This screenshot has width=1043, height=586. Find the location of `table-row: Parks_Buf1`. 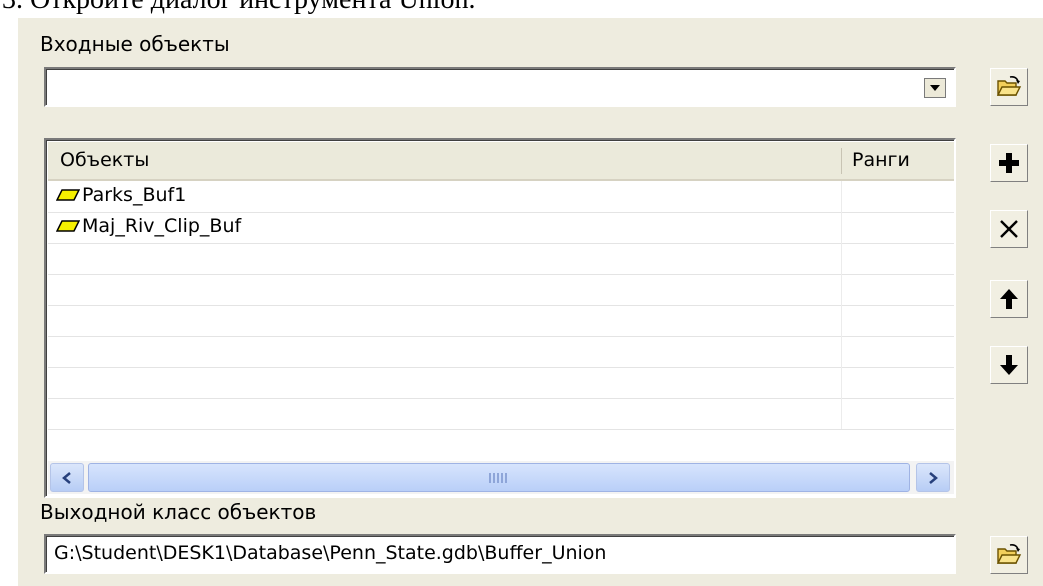

table-row: Parks_Buf1 is located at coordinates (501, 197).